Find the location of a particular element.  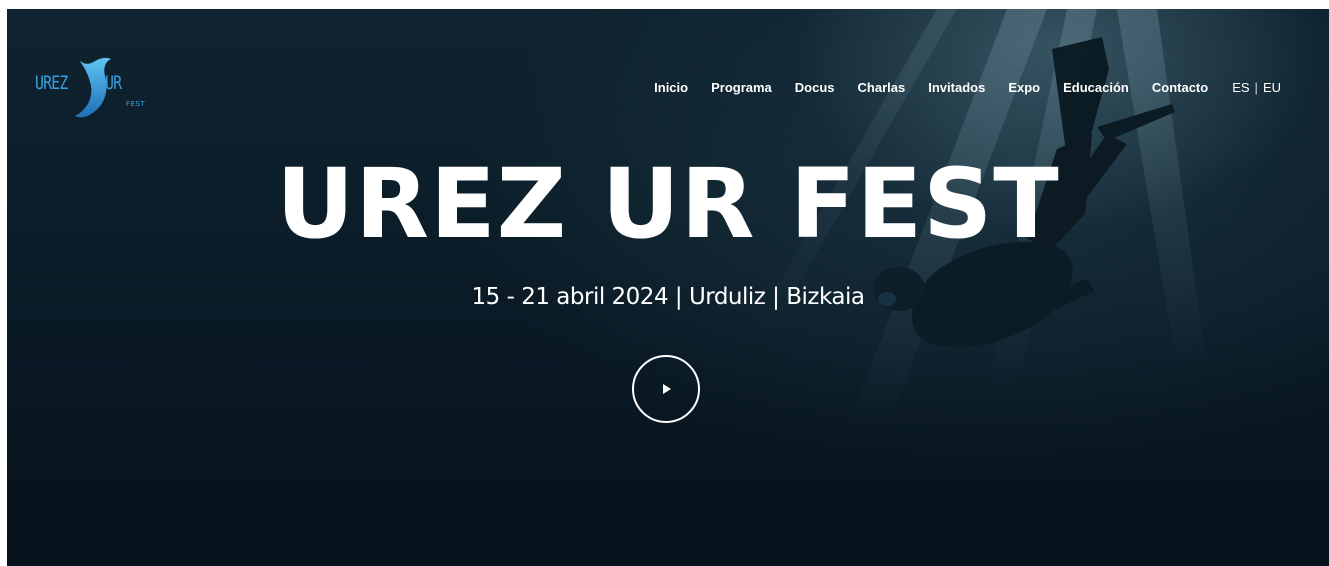

language-switcher: ES | EU is located at coordinates (1256, 87).